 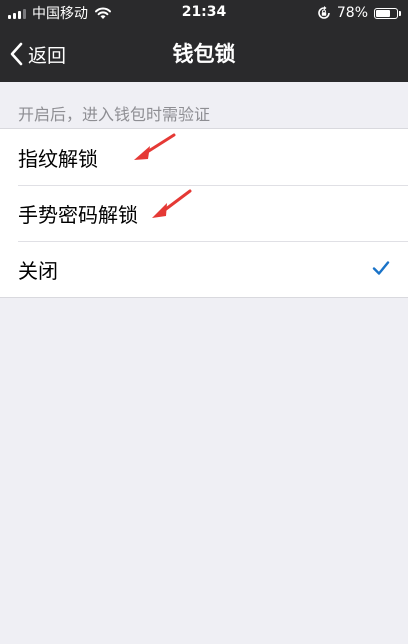 What do you see at coordinates (78, 214) in the screenshot?
I see `option-label: 手势密码解锁` at bounding box center [78, 214].